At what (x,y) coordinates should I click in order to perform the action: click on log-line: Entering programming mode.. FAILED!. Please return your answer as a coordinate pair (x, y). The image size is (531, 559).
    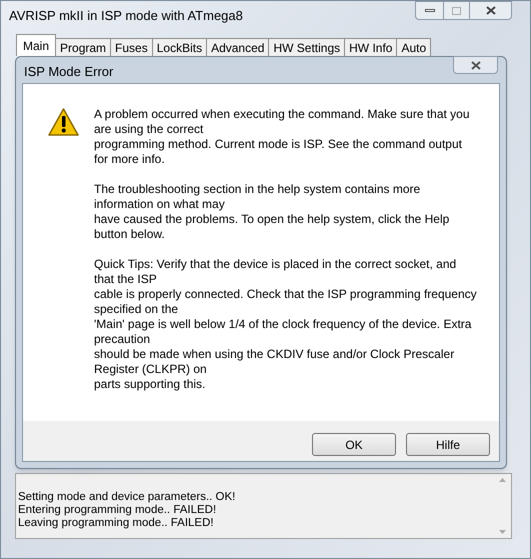
    Looking at the image, I should click on (118, 510).